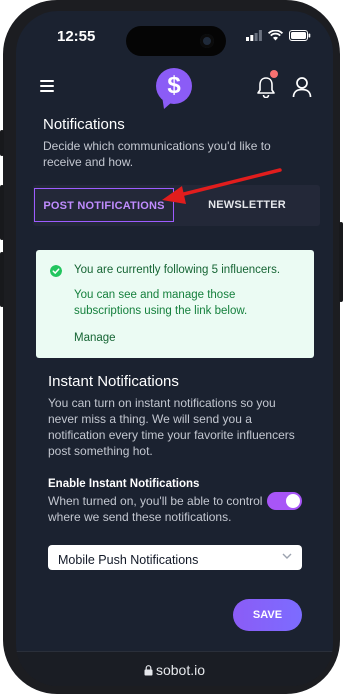 The width and height of the screenshot is (345, 696). I want to click on action-button, so click(2, 143).